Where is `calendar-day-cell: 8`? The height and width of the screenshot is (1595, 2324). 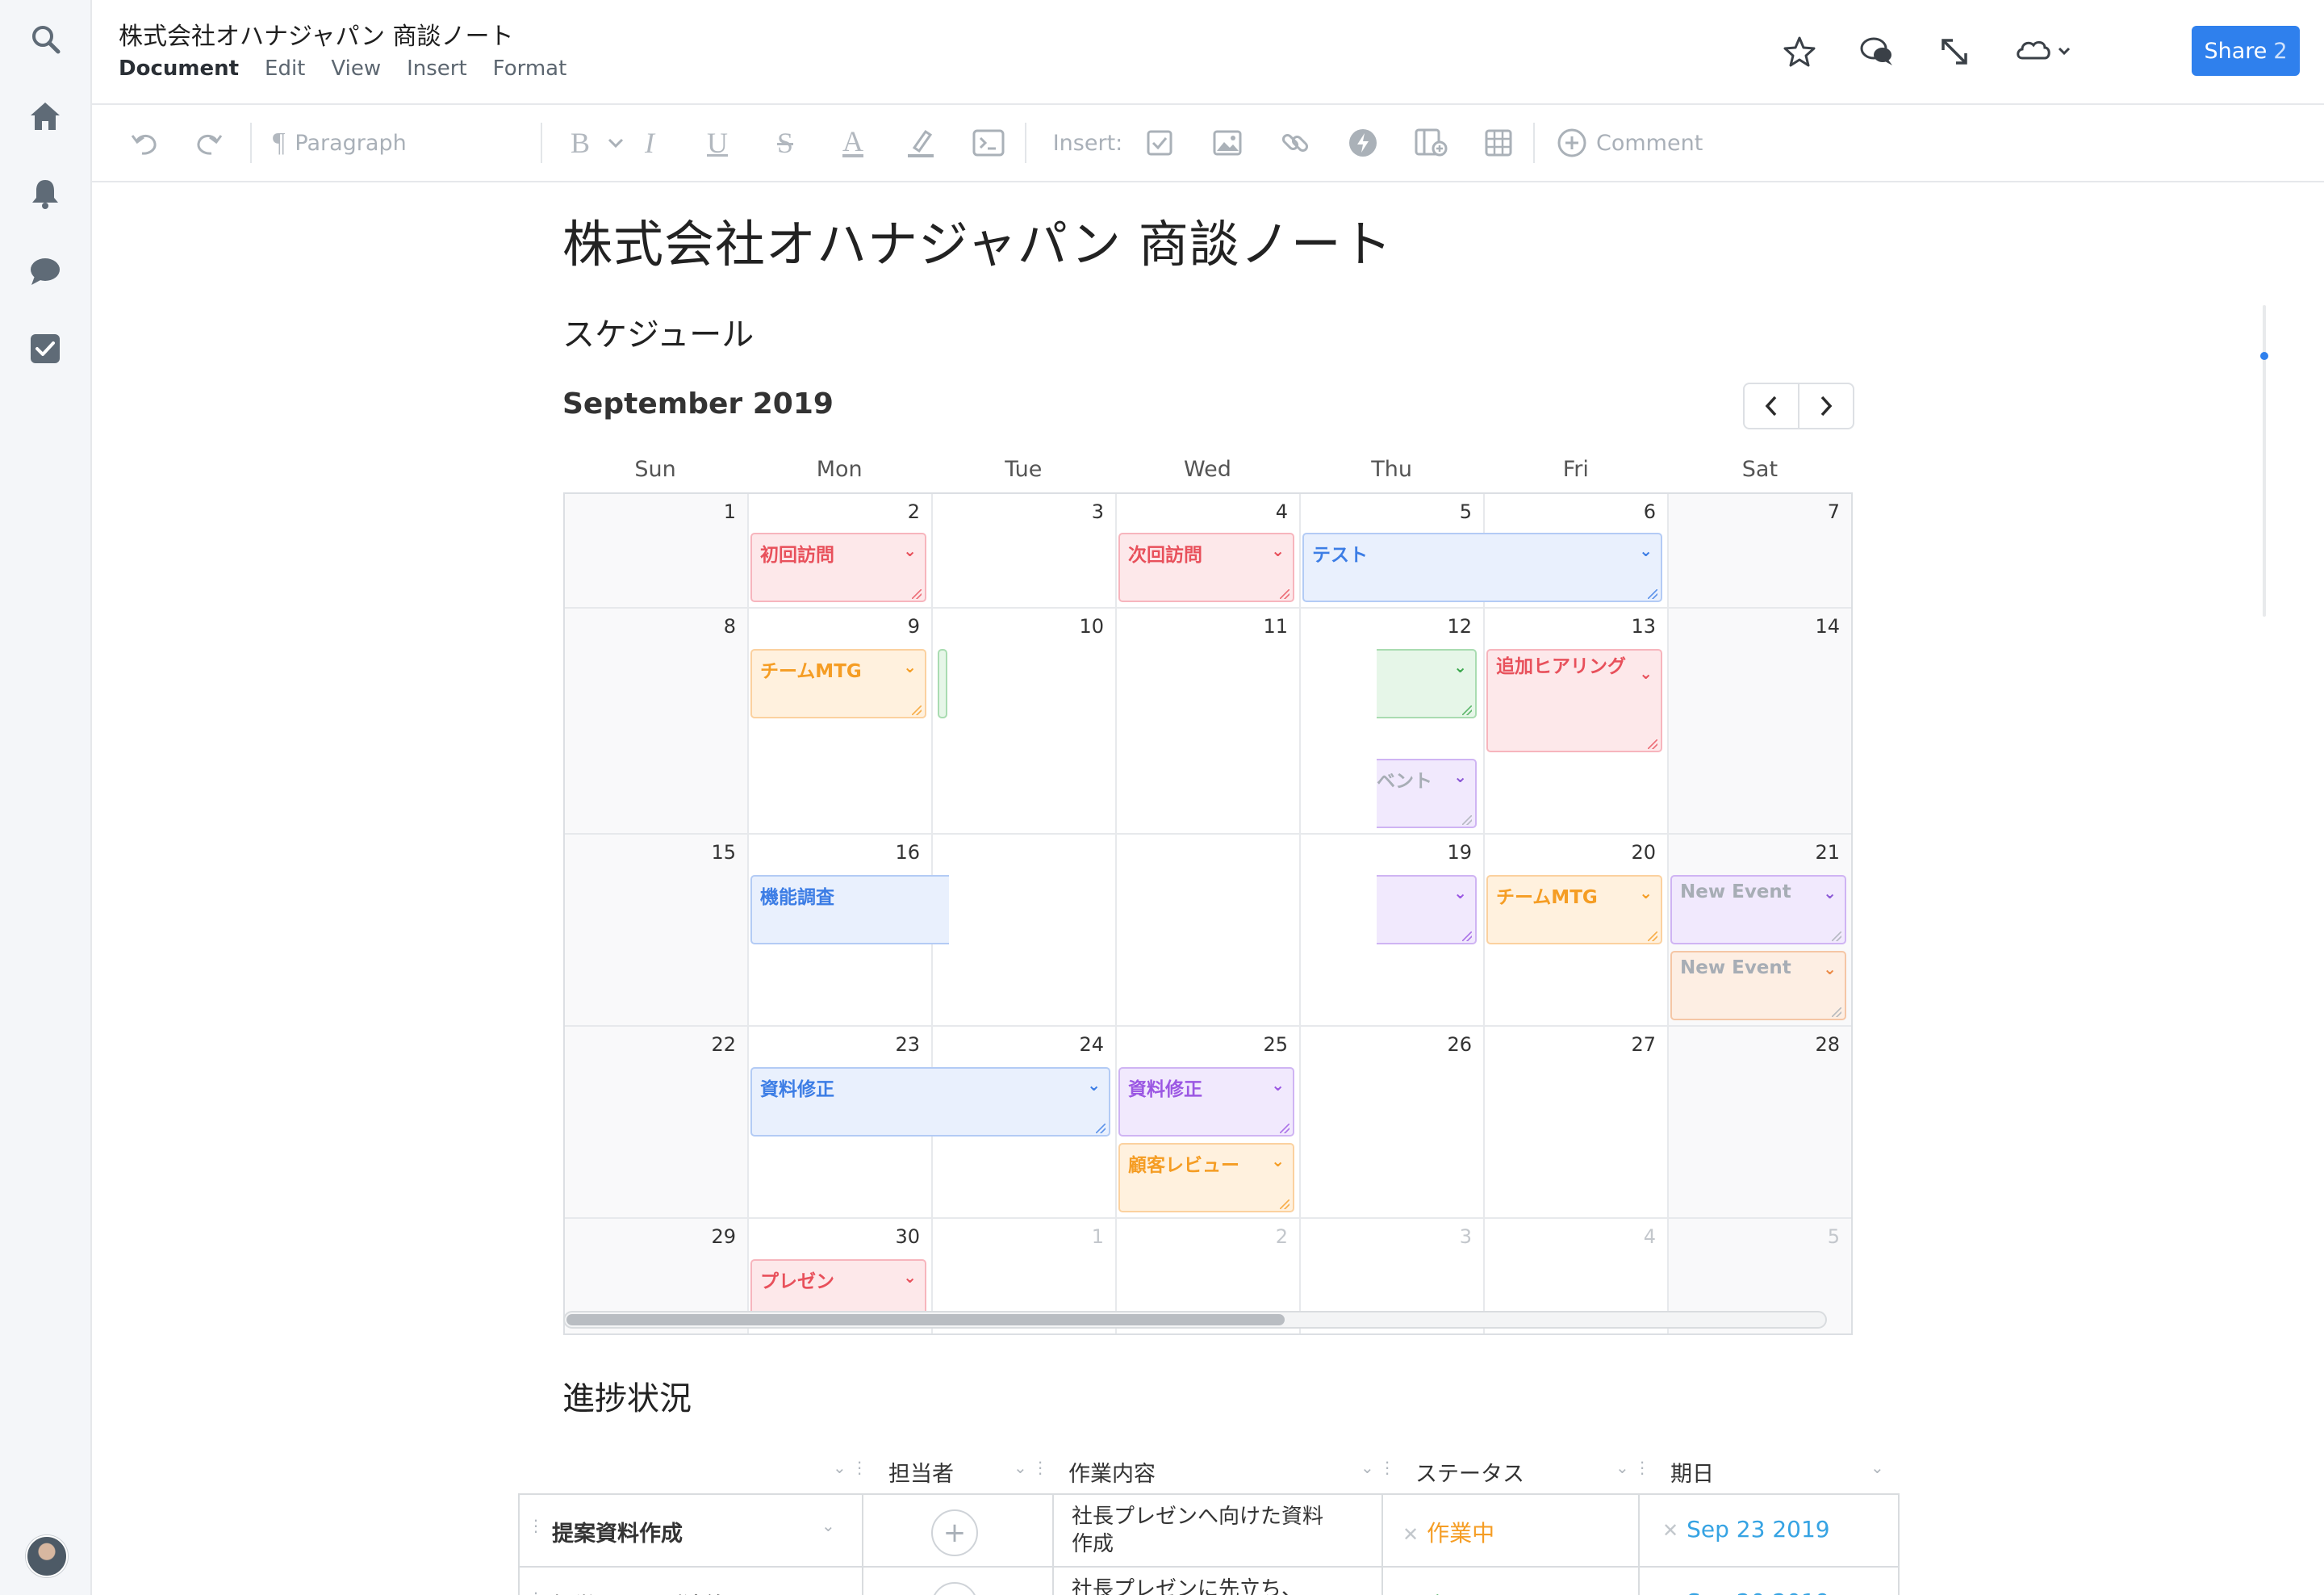
calendar-day-cell: 8 is located at coordinates (657, 722).